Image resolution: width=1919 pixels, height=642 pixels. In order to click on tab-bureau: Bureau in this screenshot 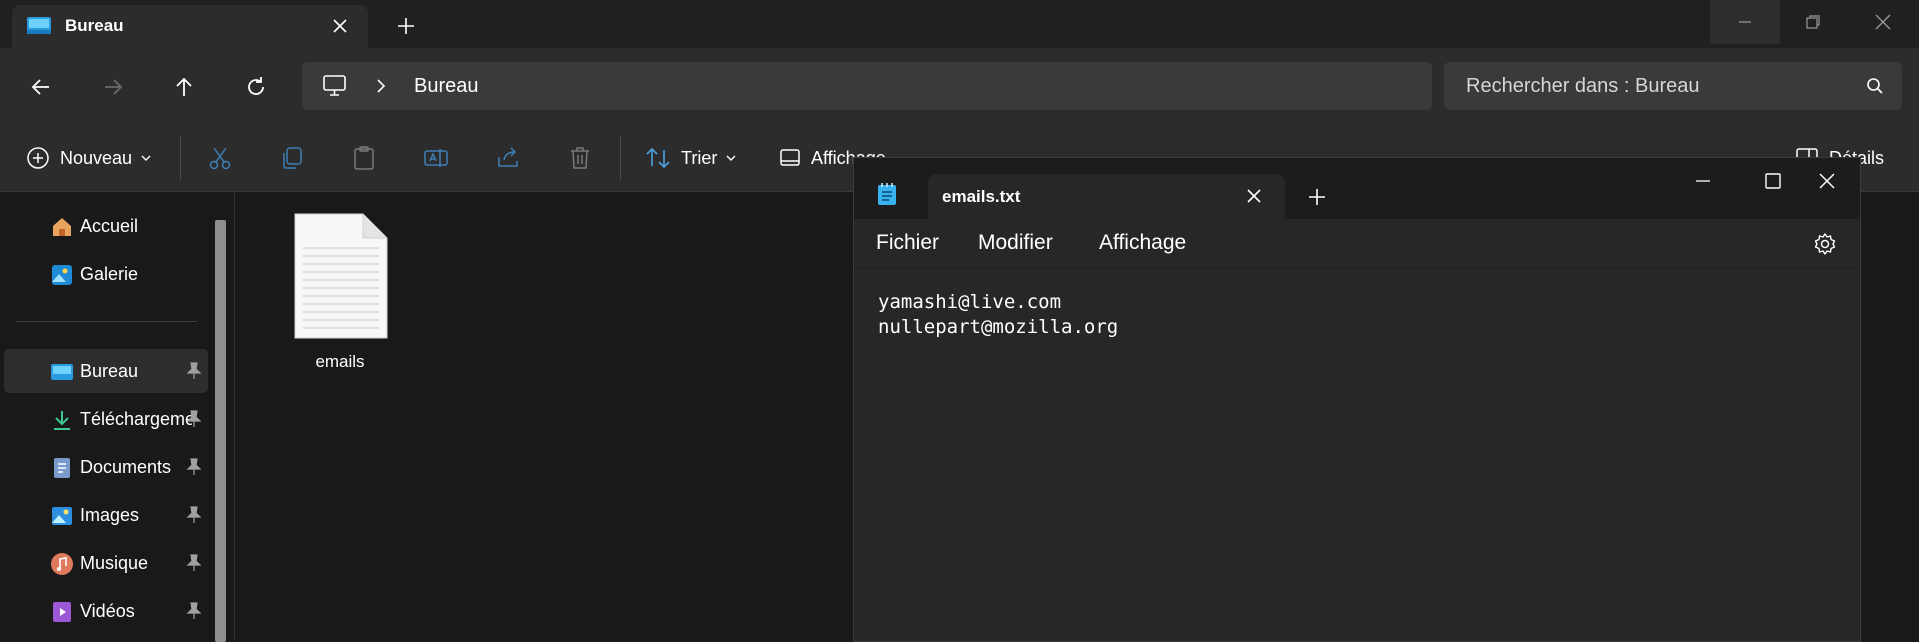, I will do `click(190, 26)`.